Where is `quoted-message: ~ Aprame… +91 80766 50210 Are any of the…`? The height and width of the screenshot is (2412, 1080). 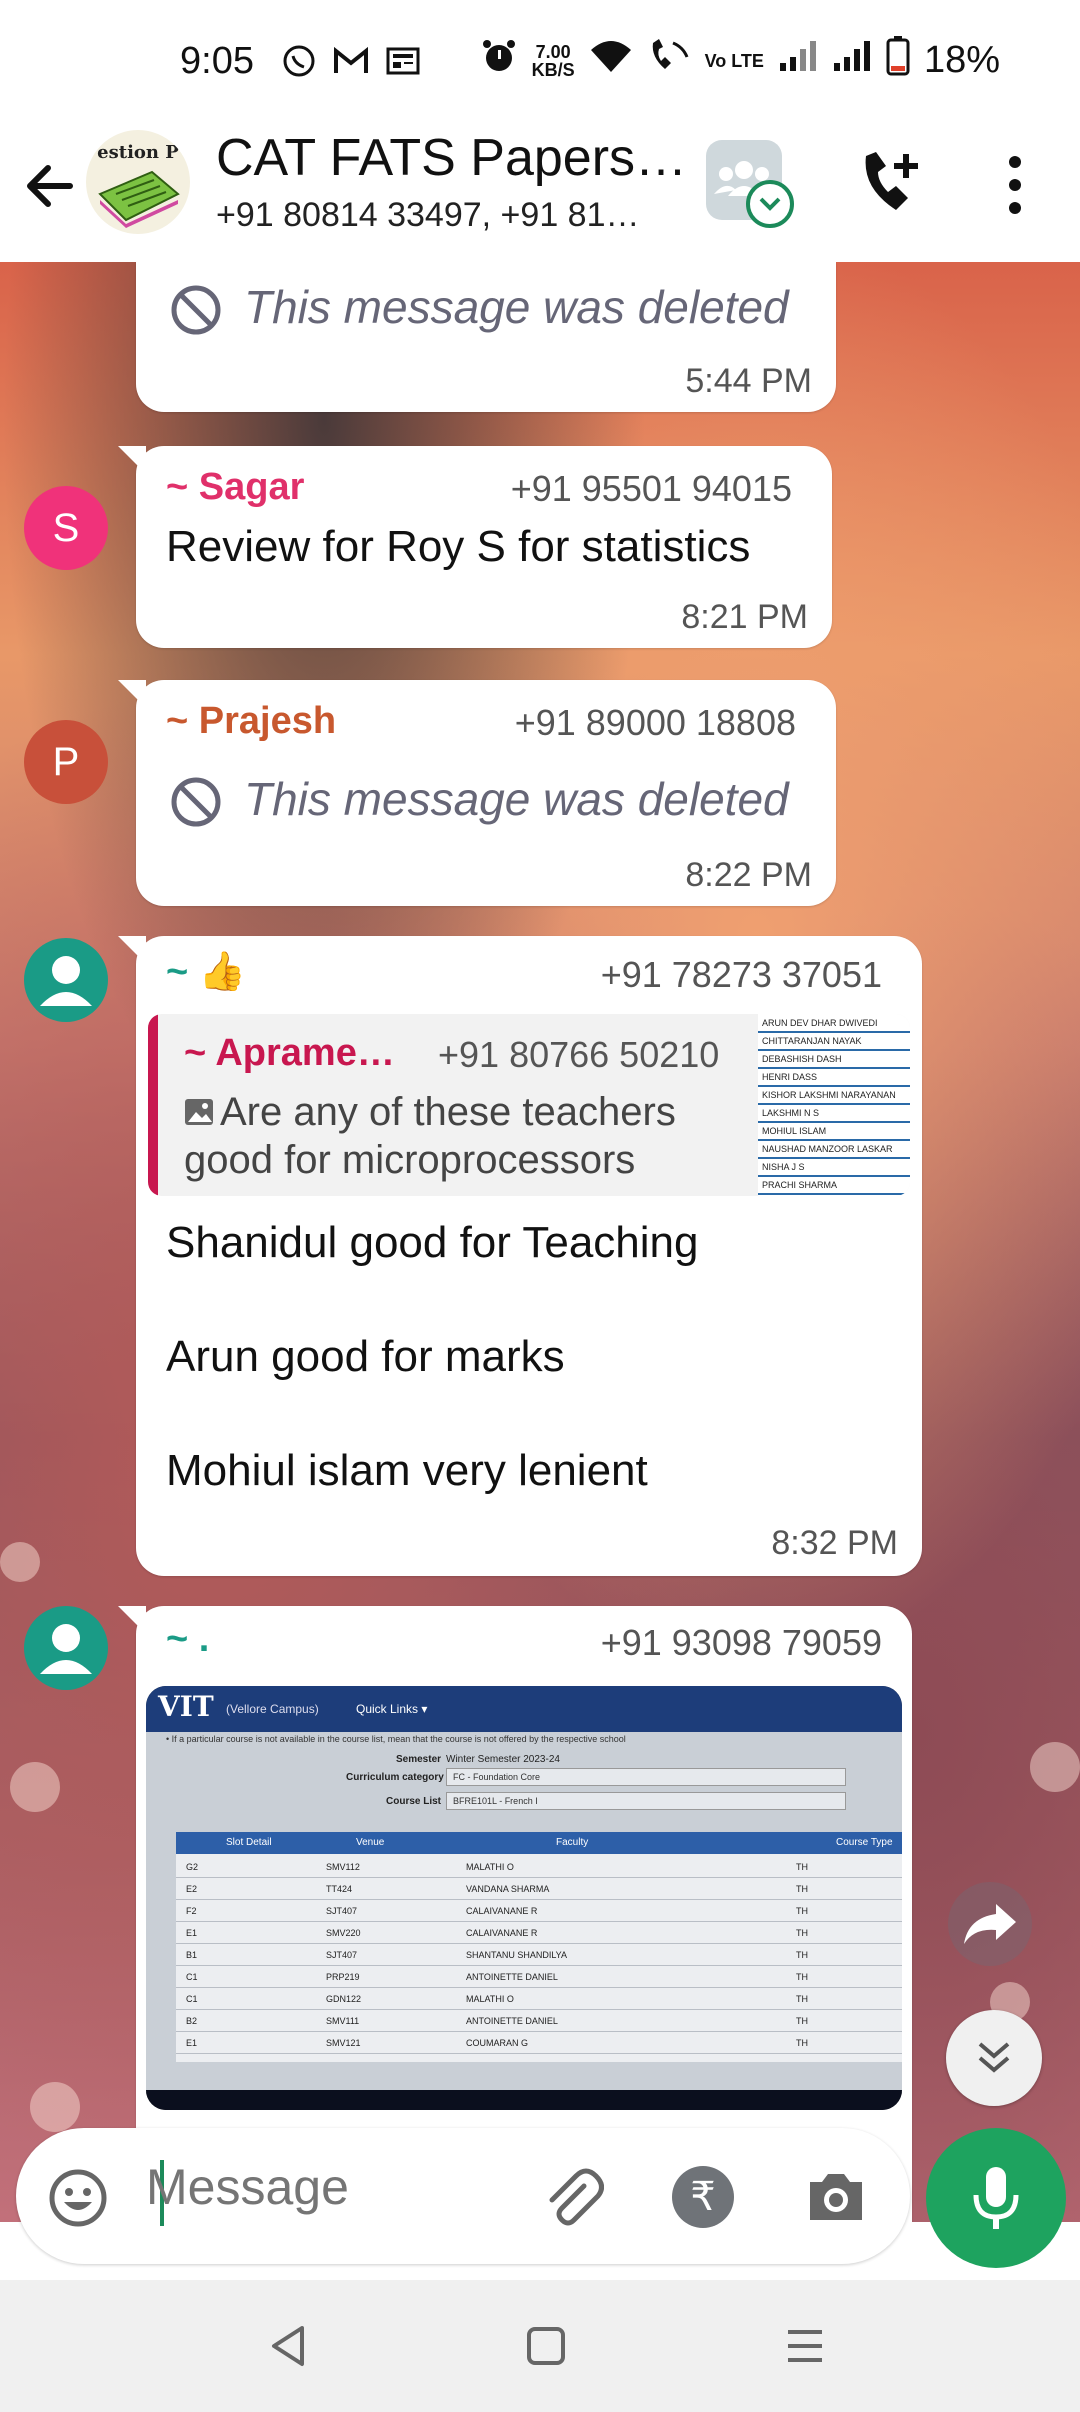
quoted-message: ~ Aprame… +91 80766 50210 Are any of the… is located at coordinates (529, 1105).